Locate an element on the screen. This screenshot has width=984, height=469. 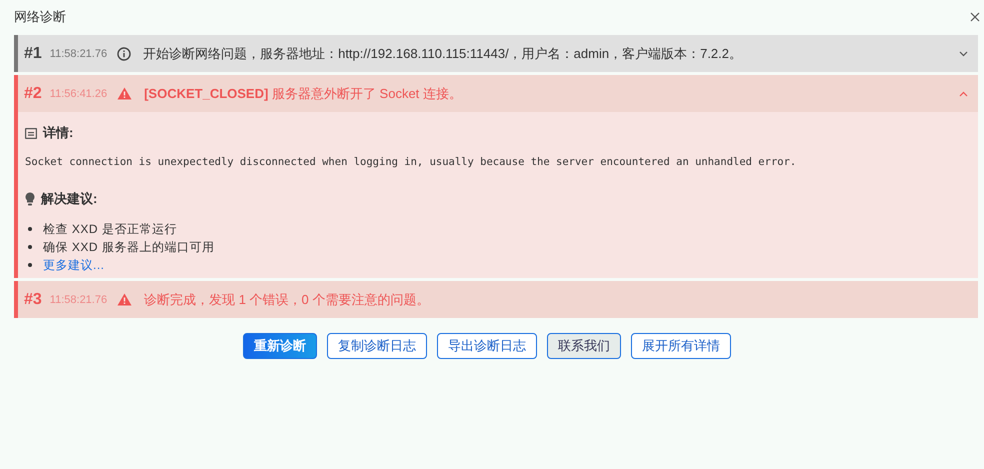
document-icon is located at coordinates (31, 133).